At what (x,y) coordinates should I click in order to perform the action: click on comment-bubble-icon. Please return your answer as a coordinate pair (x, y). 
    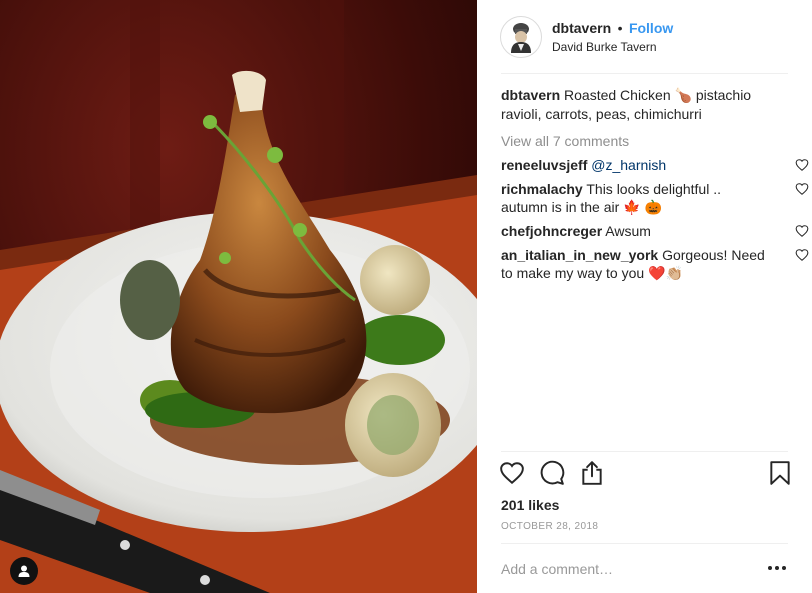
    Looking at the image, I should click on (552, 473).